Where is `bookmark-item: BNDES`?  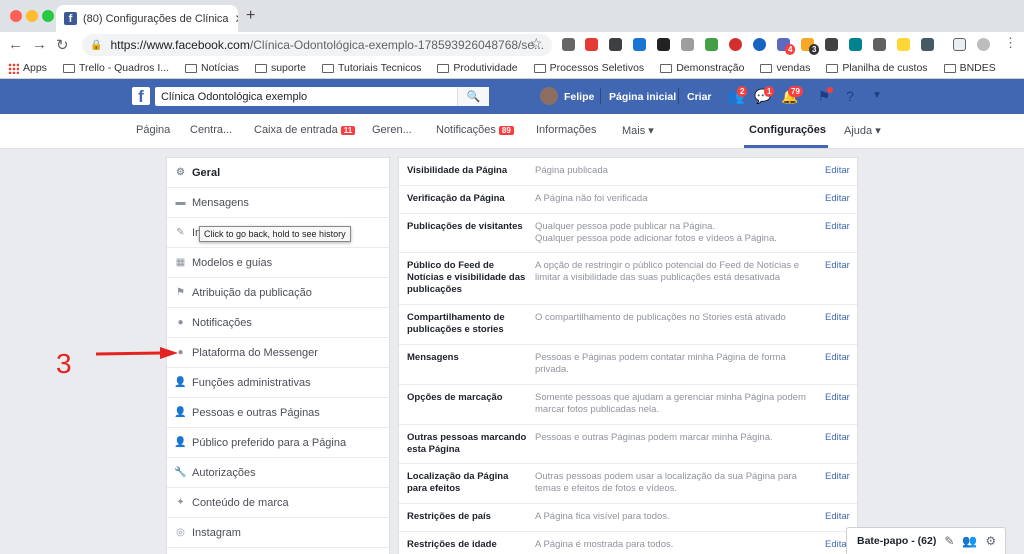
bookmark-item: BNDES is located at coordinates (969, 68).